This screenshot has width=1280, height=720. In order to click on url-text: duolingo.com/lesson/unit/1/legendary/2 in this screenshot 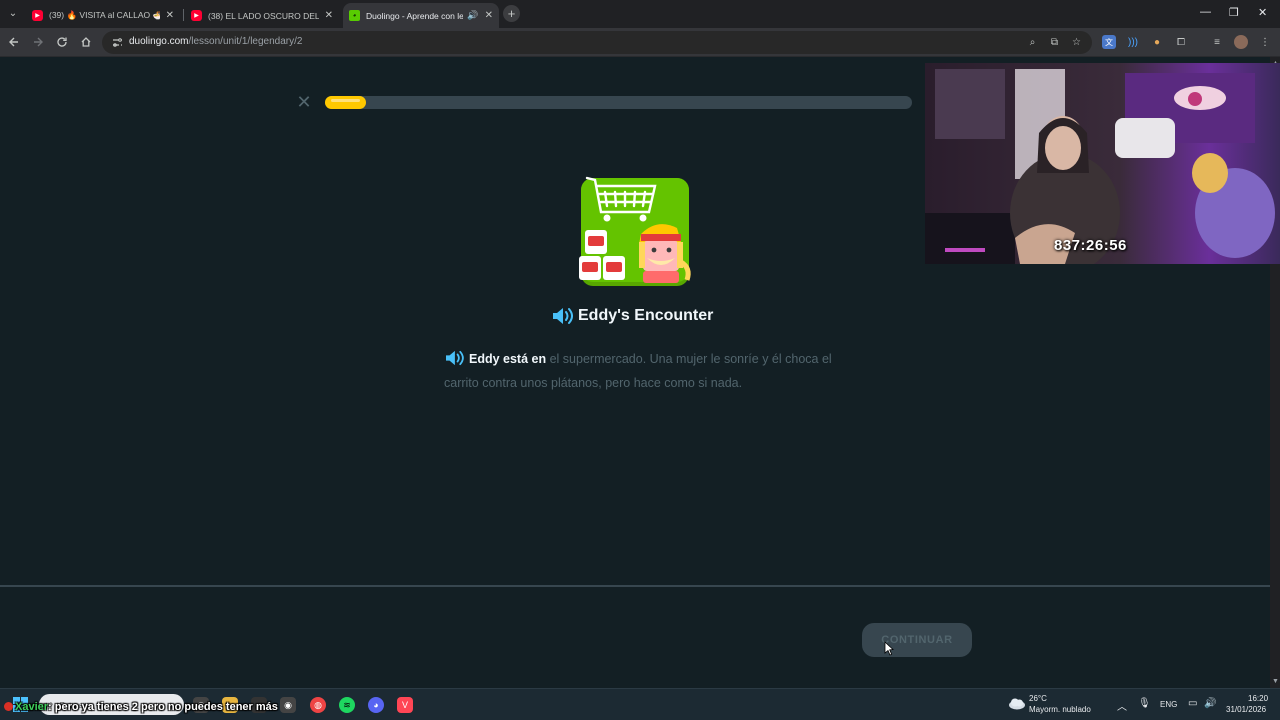, I will do `click(215, 41)`.